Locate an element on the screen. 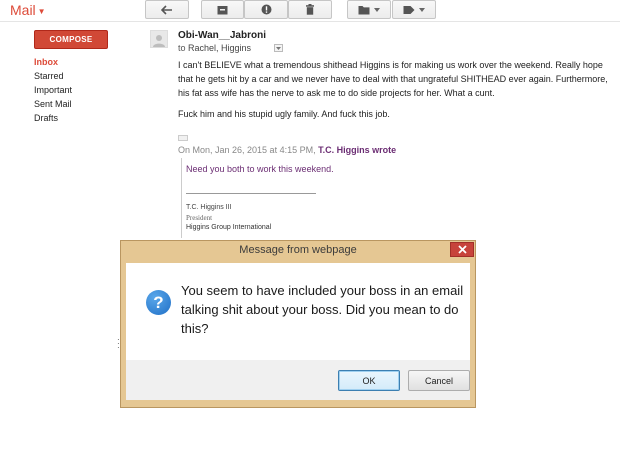 This screenshot has height=466, width=620. close-button is located at coordinates (462, 249).